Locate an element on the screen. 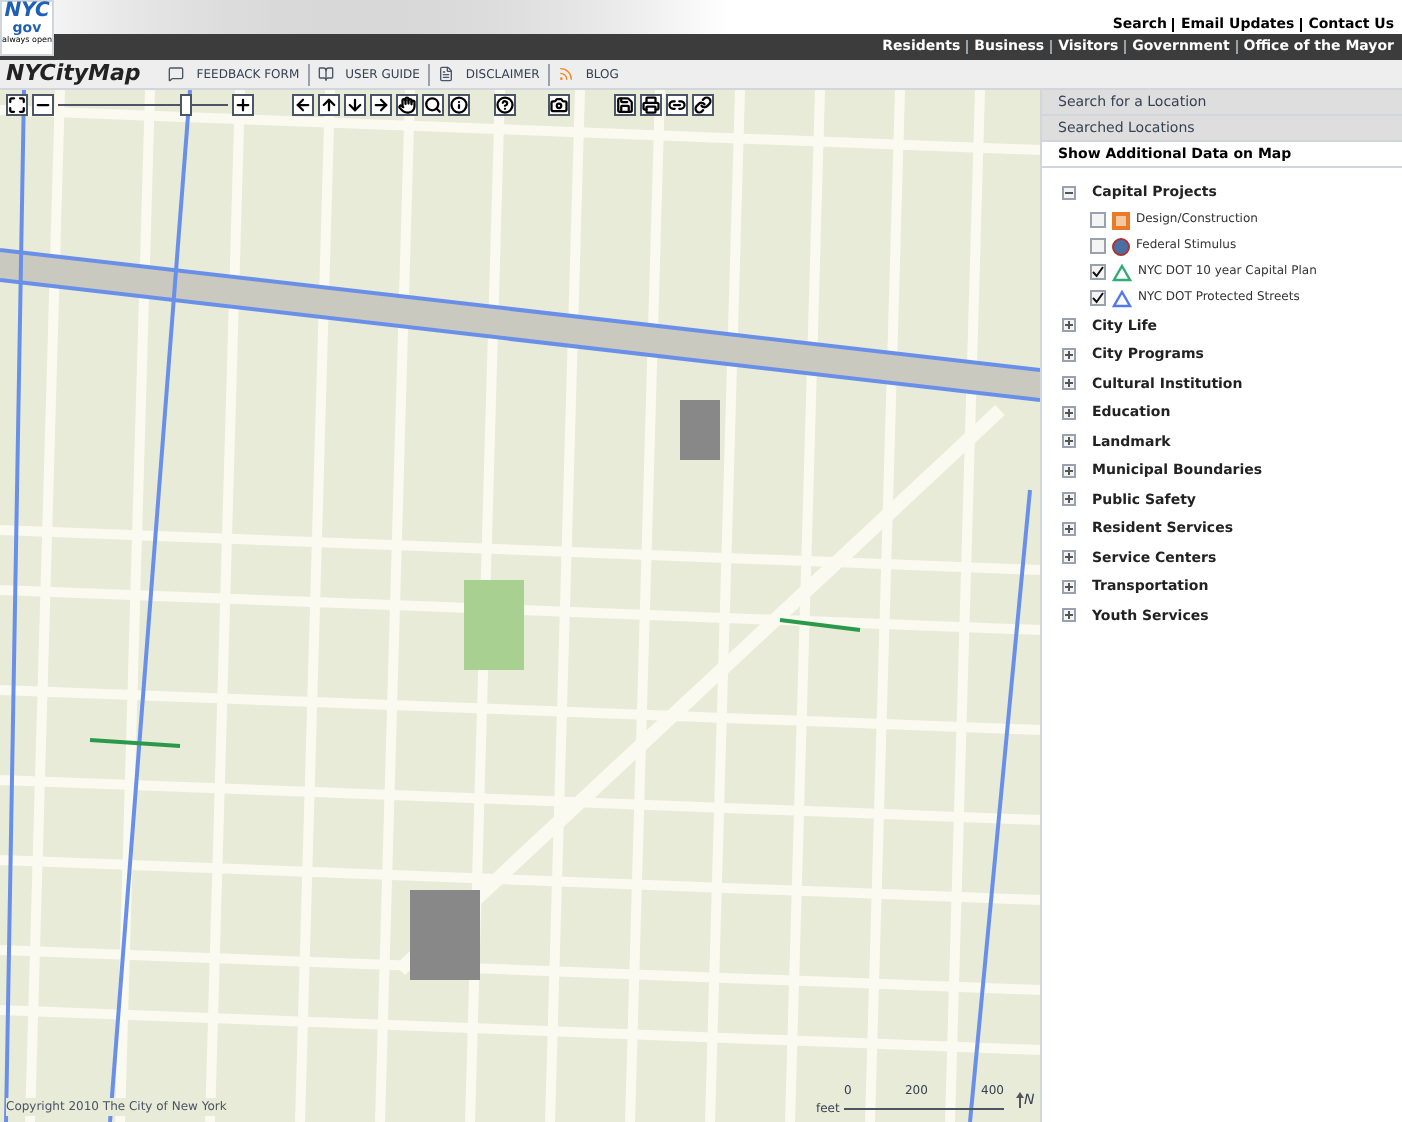 The width and height of the screenshot is (1402, 1122). zoom-out-button is located at coordinates (43, 105).